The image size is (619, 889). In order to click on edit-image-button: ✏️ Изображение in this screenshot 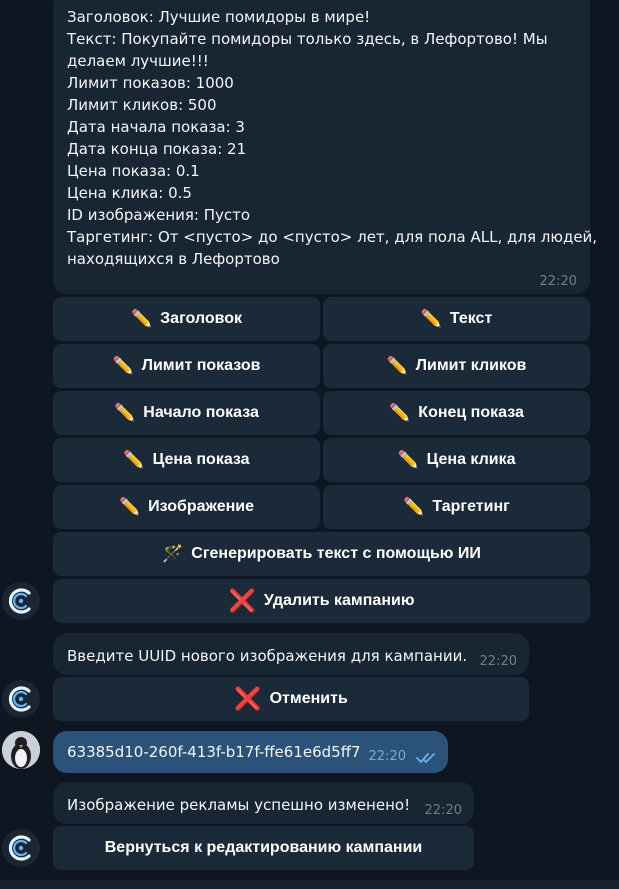, I will do `click(186, 507)`.